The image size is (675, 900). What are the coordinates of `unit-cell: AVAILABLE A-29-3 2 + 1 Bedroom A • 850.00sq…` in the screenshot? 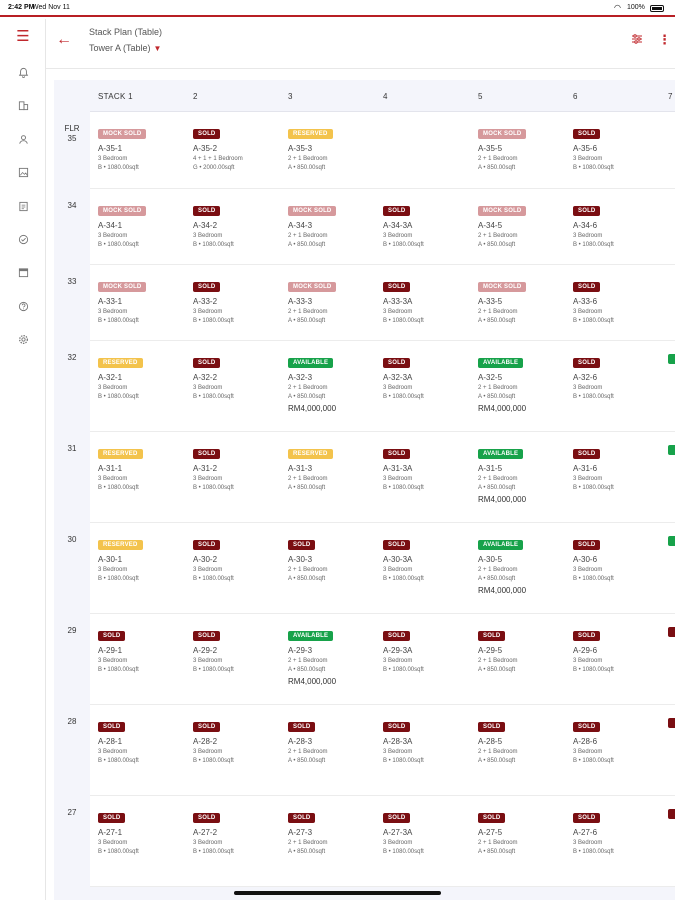 It's located at (335, 655).